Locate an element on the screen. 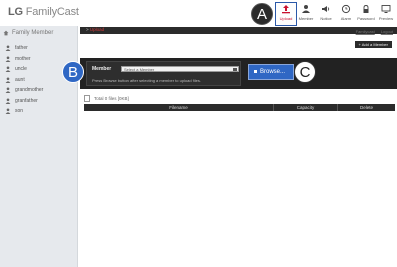  sidebar-item-label: father is located at coordinates (21, 48).